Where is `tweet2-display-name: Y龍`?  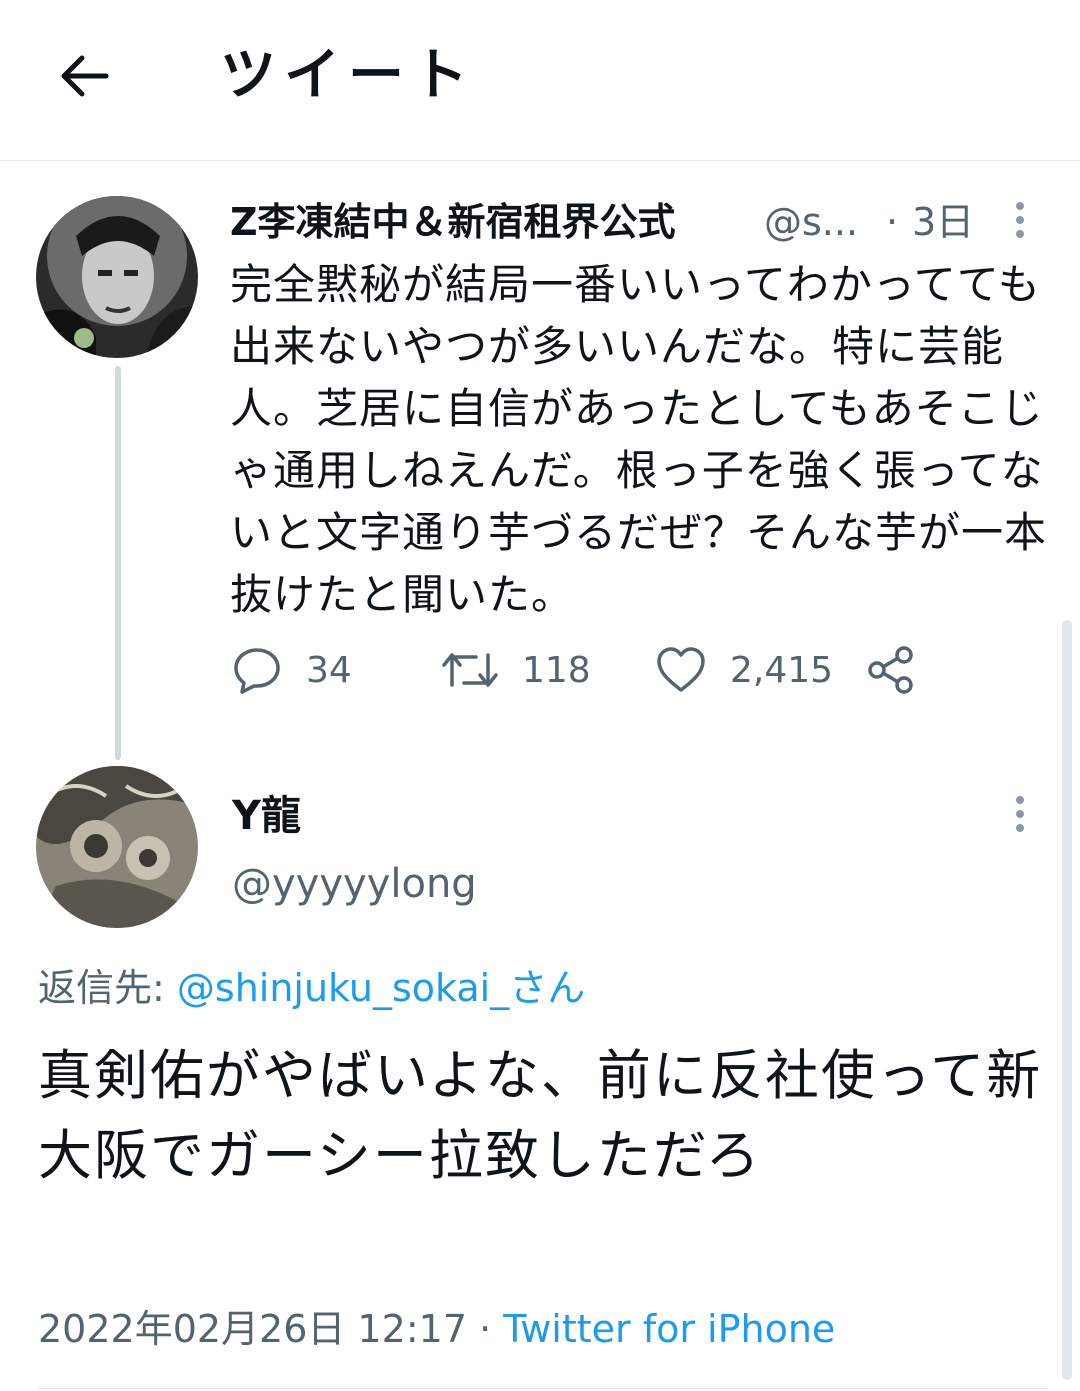 tweet2-display-name: Y龍 is located at coordinates (266, 816).